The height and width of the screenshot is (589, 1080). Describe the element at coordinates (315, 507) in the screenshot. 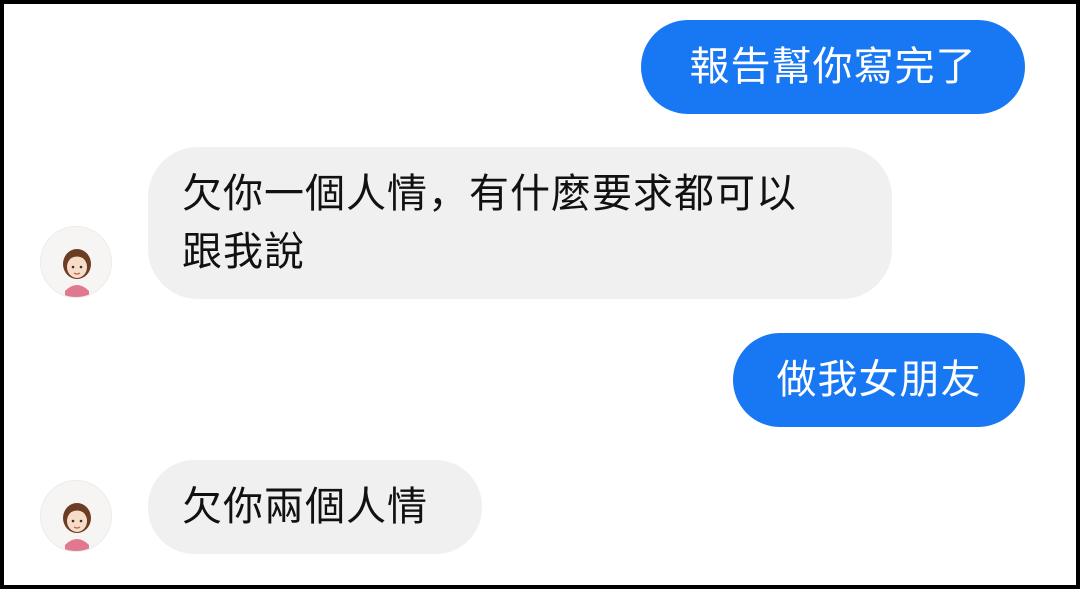

I see `message-bubble-incoming: 欠你兩個人情` at that location.